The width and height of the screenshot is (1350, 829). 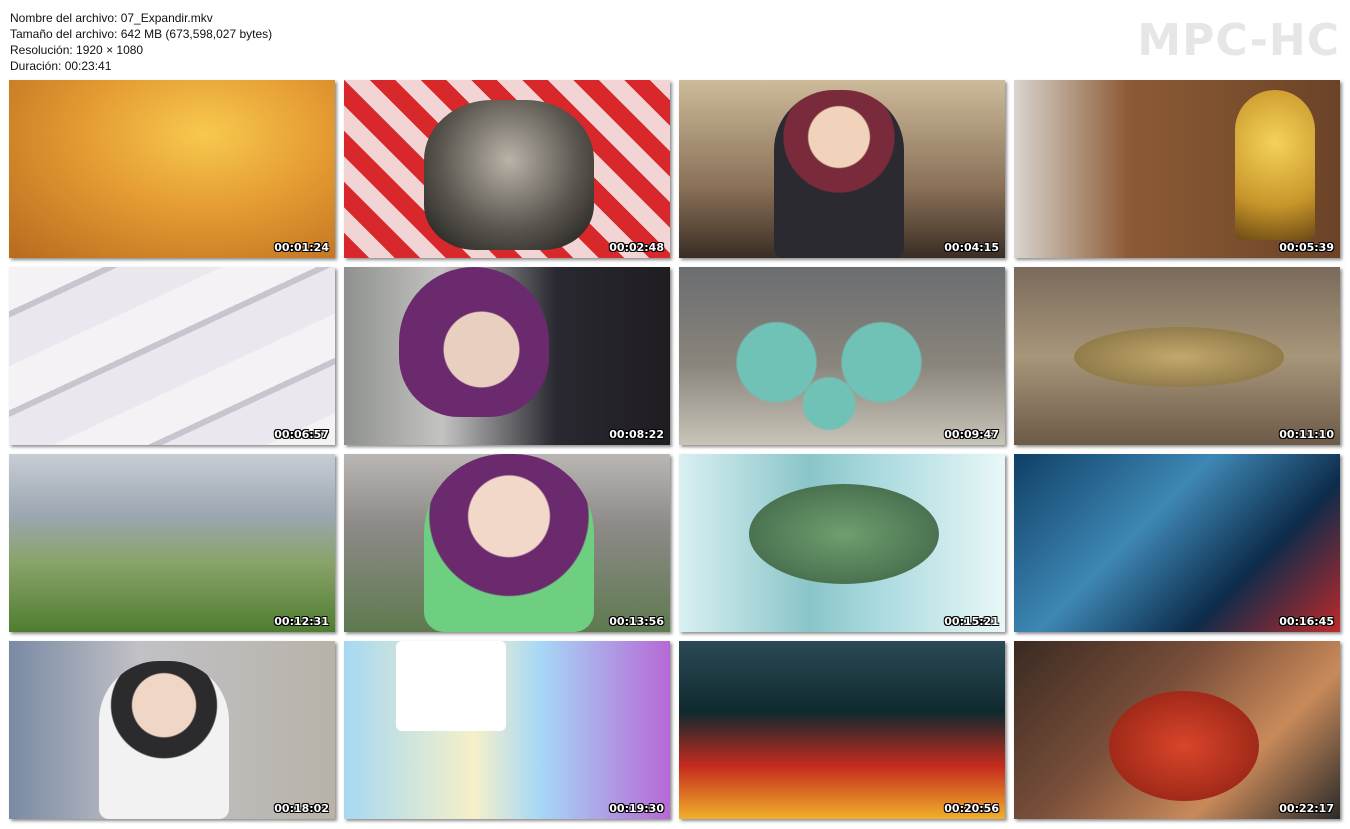 What do you see at coordinates (636, 247) in the screenshot?
I see `timestamp-2: 00:02:48` at bounding box center [636, 247].